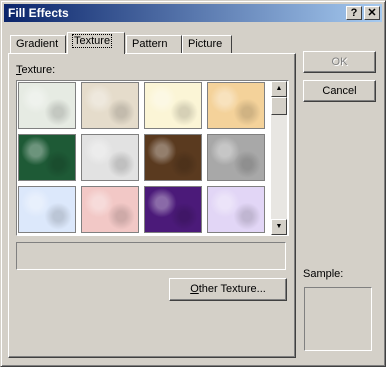 The width and height of the screenshot is (386, 367). Describe the element at coordinates (339, 62) in the screenshot. I see `ok-button: OK` at that location.